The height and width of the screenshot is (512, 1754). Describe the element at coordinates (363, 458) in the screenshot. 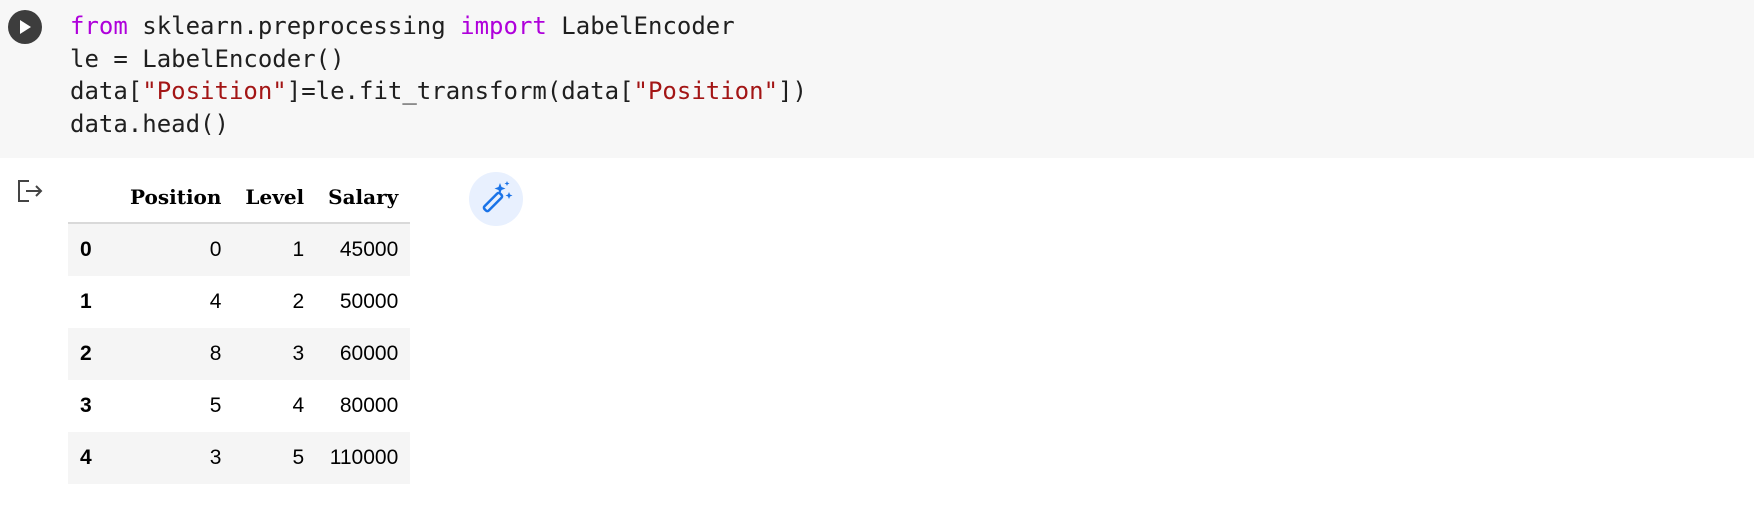

I see `cell-salary: 110000` at that location.